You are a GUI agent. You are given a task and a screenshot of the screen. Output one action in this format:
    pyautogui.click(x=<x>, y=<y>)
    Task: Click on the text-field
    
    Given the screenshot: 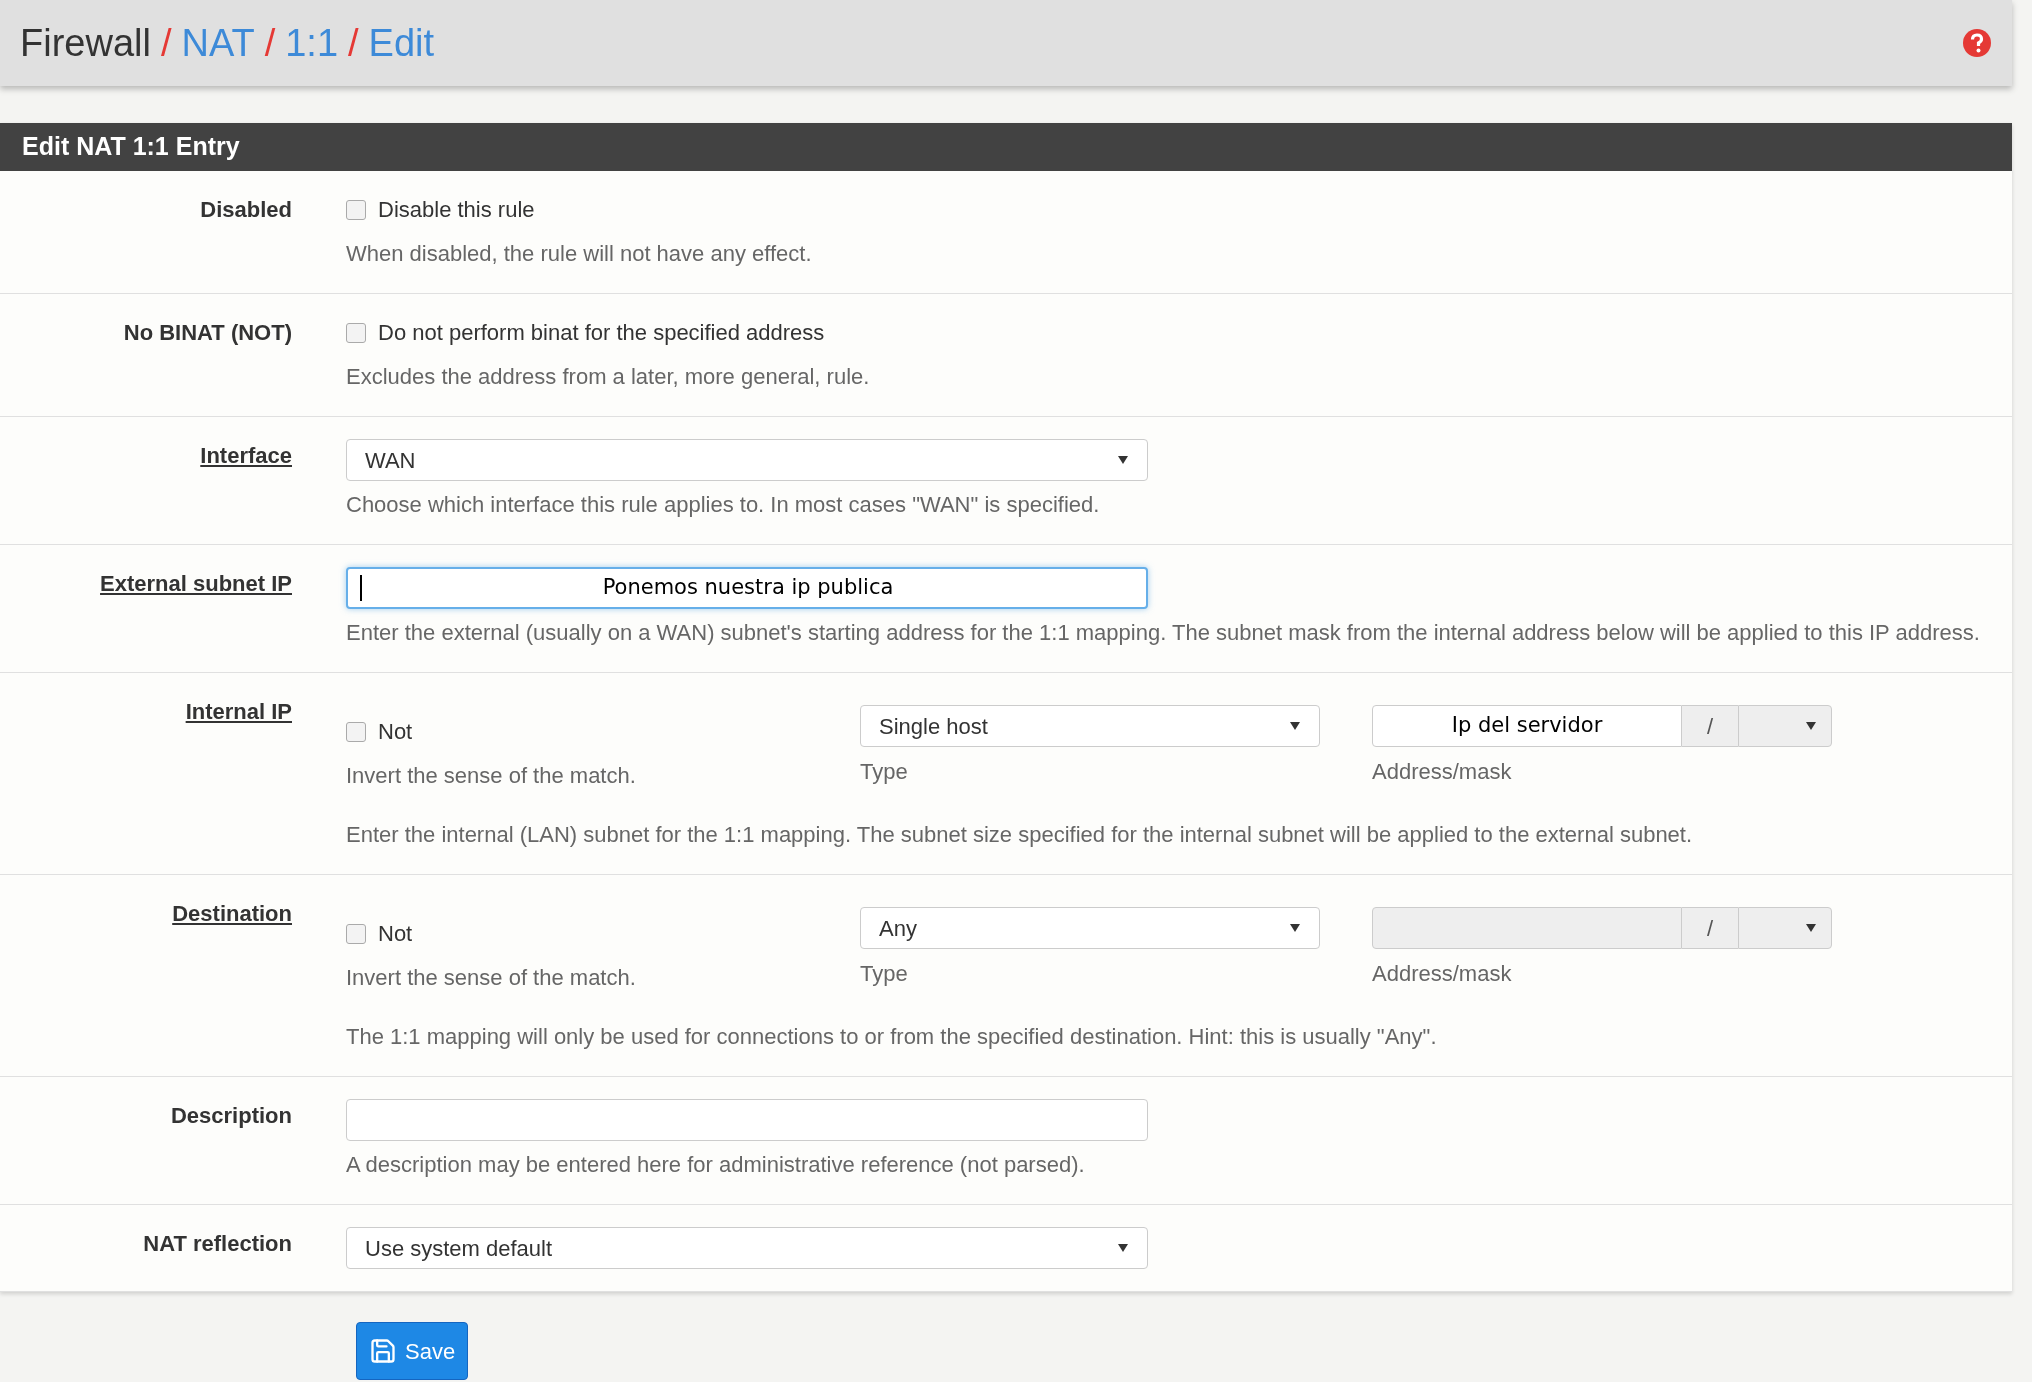 What is the action you would take?
    pyautogui.click(x=747, y=1120)
    